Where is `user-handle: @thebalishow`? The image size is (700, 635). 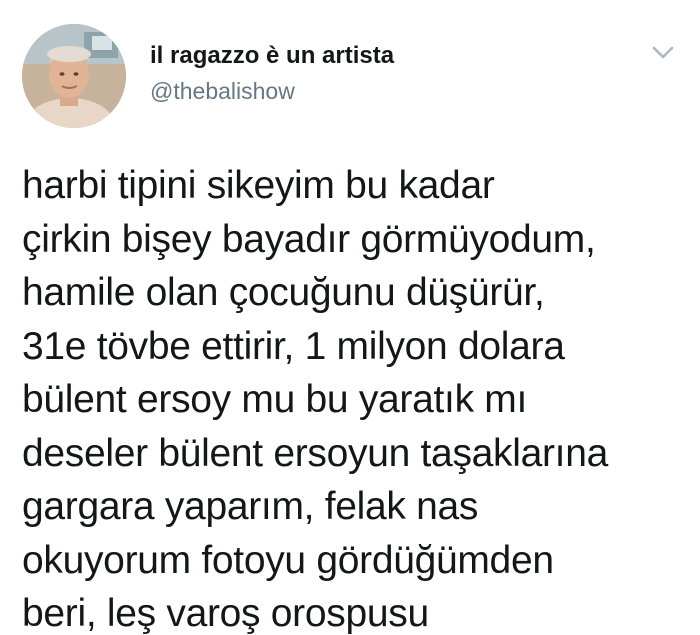
user-handle: @thebalishow is located at coordinates (222, 91).